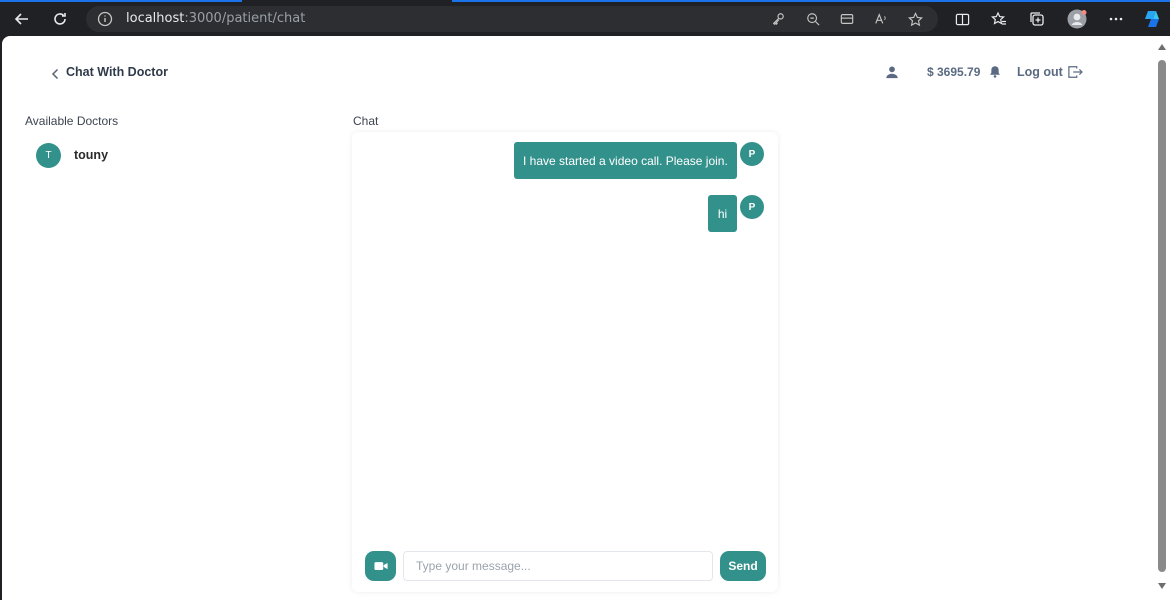 The height and width of the screenshot is (600, 1170). What do you see at coordinates (215, 18) in the screenshot?
I see `url-text: localhost:3000/patient/chat` at bounding box center [215, 18].